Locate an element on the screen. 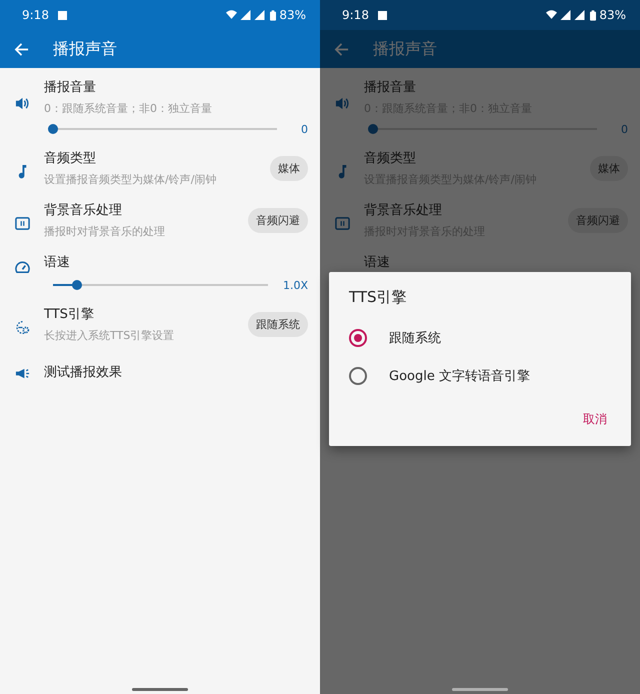 The image size is (640, 694). value-chip: 音频闪避 is located at coordinates (278, 220).